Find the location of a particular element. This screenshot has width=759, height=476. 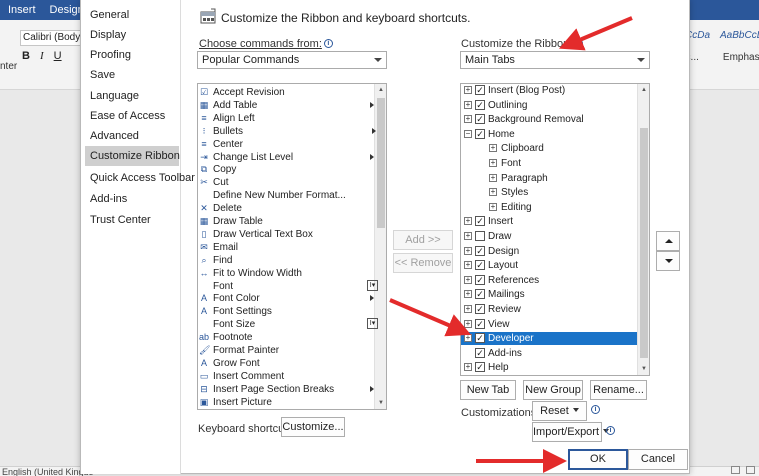

command-item: ≡ Align Left is located at coordinates (292, 118).